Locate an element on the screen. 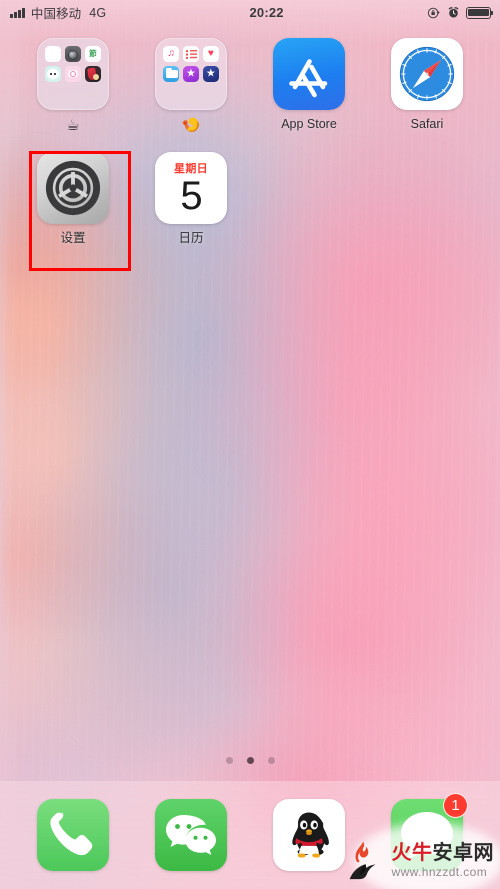 This screenshot has width=500, height=889. safari-label: Safari is located at coordinates (427, 124).